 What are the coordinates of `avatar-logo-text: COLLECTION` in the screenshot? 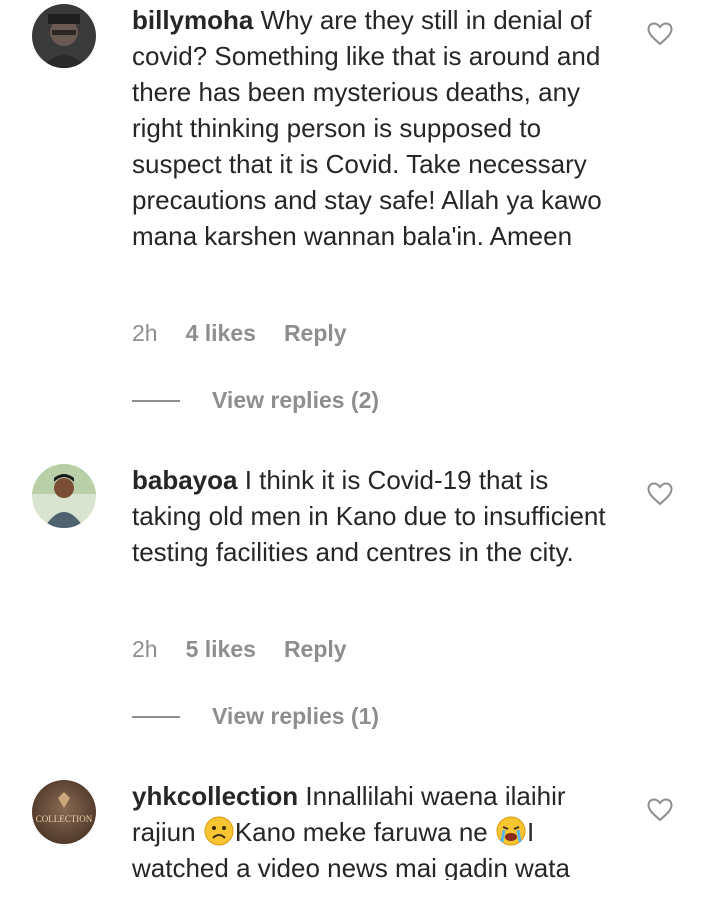 It's located at (64, 819).